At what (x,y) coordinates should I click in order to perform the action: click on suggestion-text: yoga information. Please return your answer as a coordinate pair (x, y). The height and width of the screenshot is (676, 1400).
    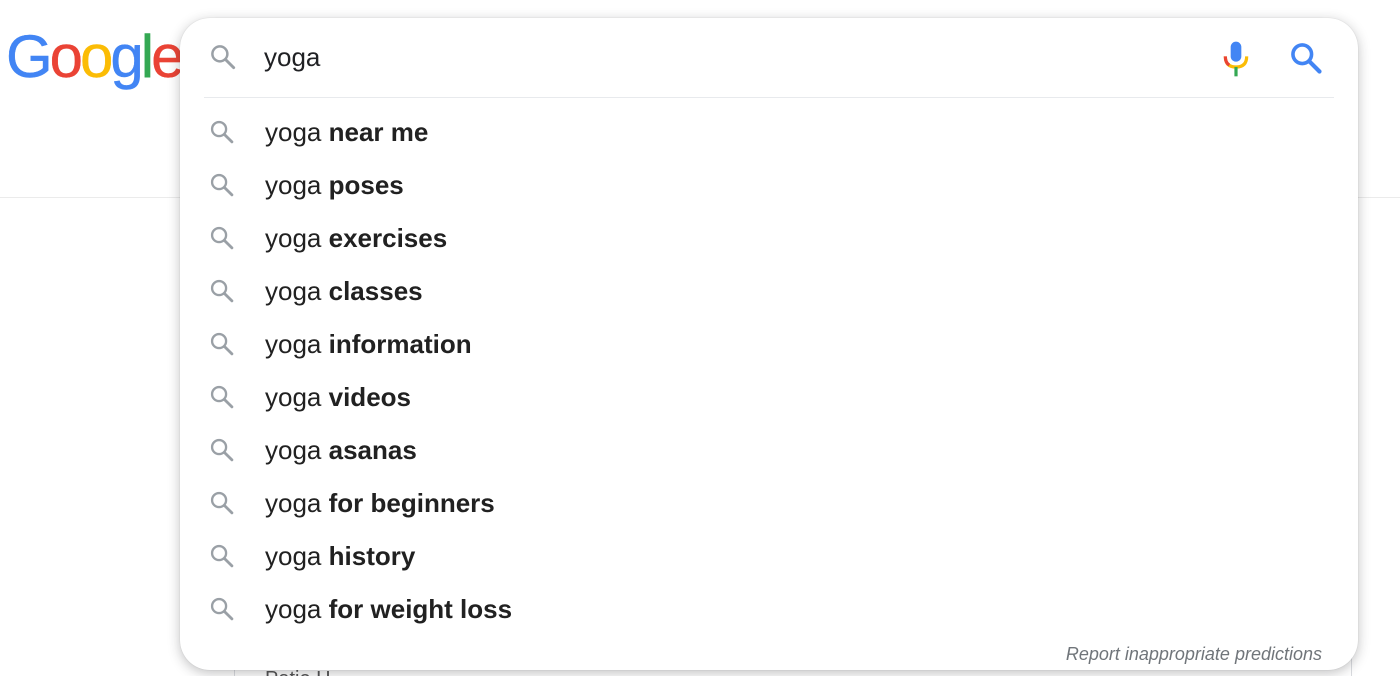
    Looking at the image, I should click on (368, 344).